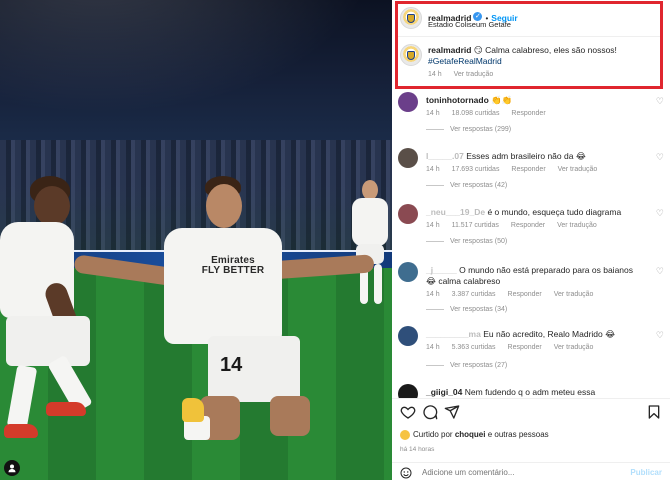 This screenshot has width=670, height=480. Describe the element at coordinates (543, 334) in the screenshot. I see `comment-text: Eu não acredito, Realo Madrido` at that location.